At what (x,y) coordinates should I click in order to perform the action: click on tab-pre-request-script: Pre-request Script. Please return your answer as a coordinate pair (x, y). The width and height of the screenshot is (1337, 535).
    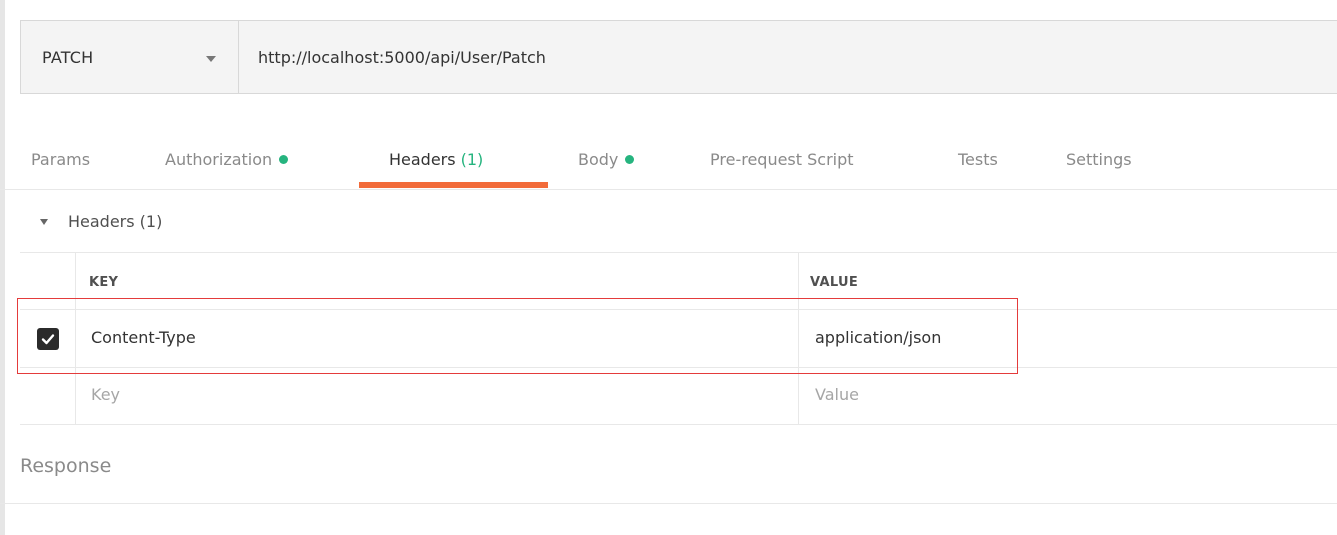
    Looking at the image, I should click on (782, 159).